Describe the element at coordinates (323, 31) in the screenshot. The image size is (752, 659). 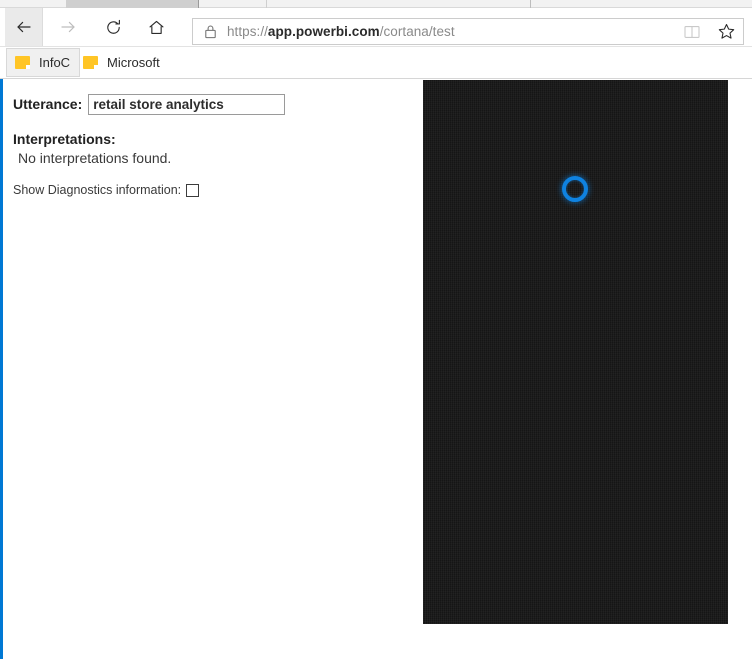
I see `url-host: app.powerbi.com` at that location.